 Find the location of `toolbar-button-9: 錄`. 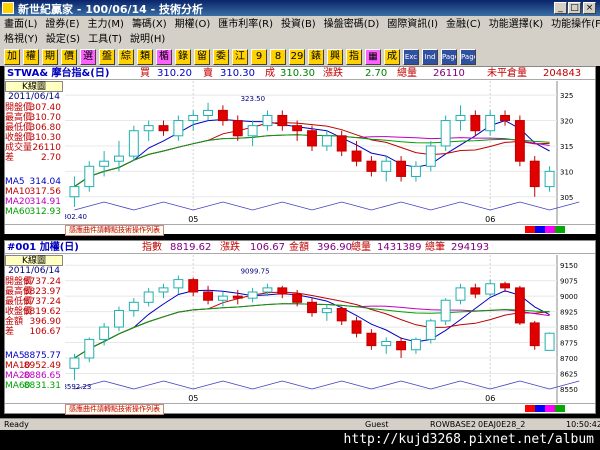

toolbar-button-9: 錄 is located at coordinates (183, 57).